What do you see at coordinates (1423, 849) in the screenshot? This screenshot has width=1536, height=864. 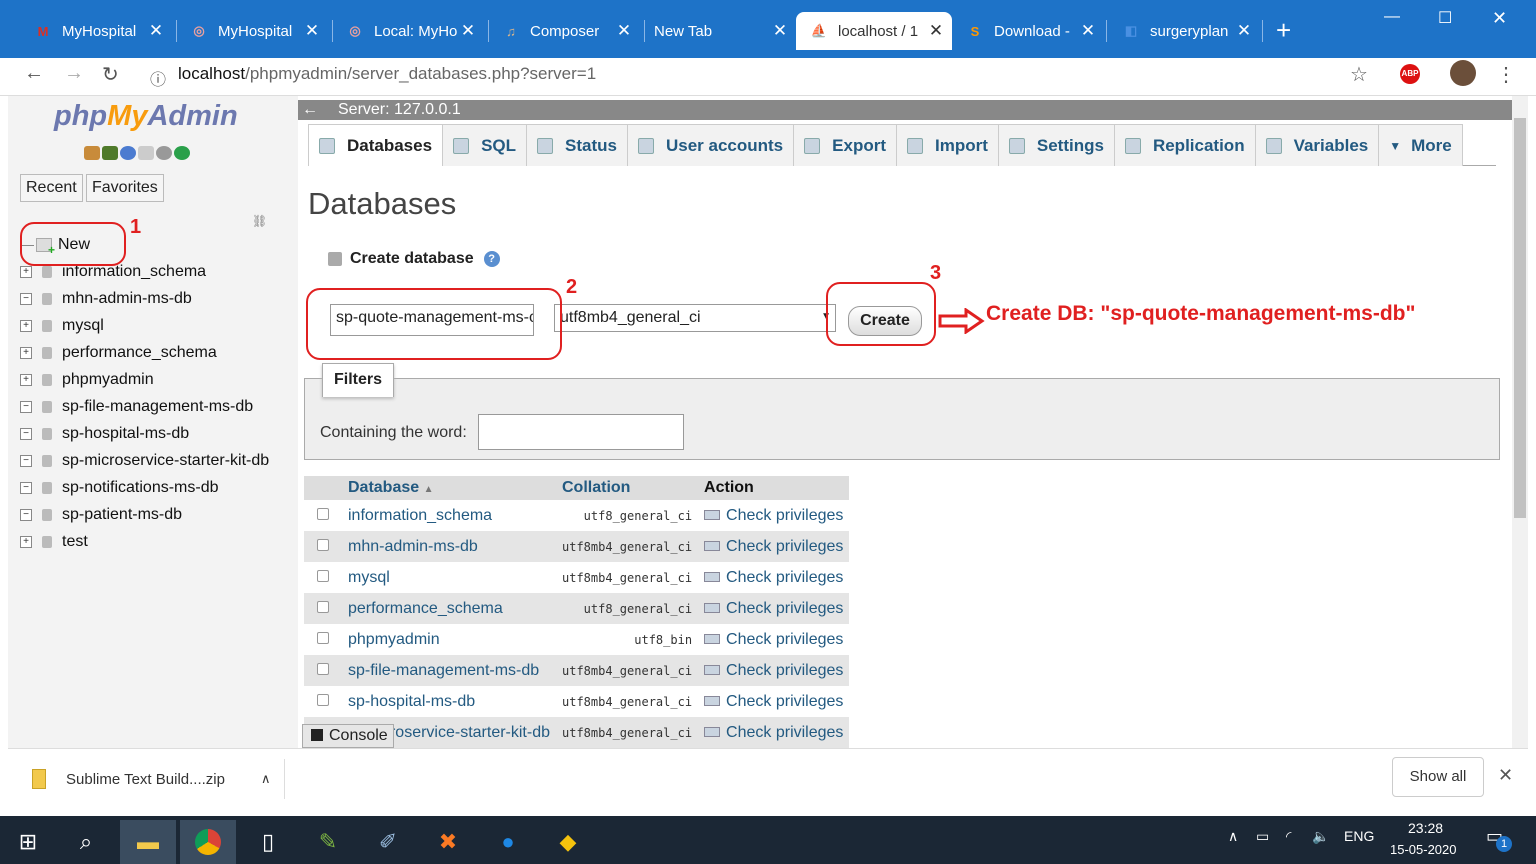 I see `clock-date: 15-05-2020` at bounding box center [1423, 849].